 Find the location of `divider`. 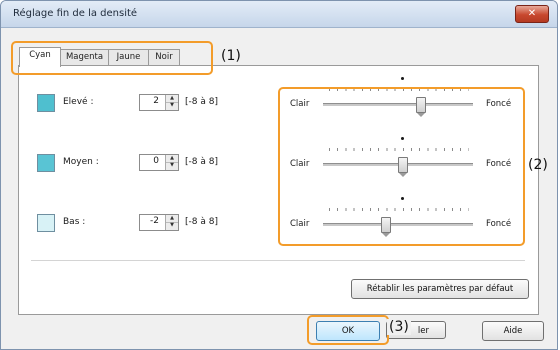

divider is located at coordinates (278, 260).